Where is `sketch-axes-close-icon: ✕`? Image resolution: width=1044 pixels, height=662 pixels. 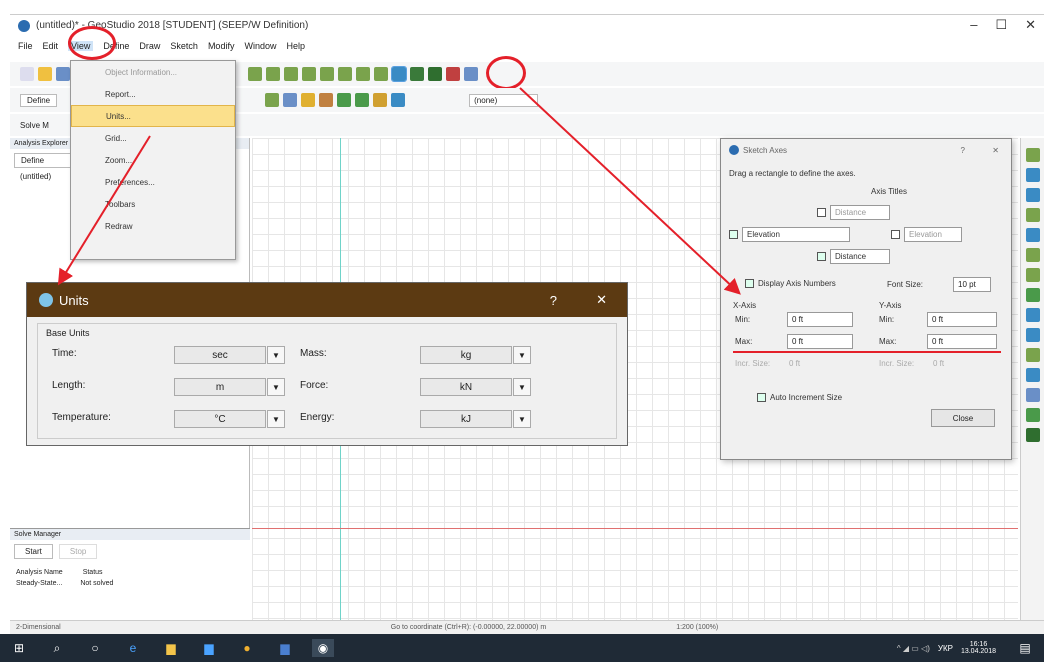 sketch-axes-close-icon: ✕ is located at coordinates (995, 150).